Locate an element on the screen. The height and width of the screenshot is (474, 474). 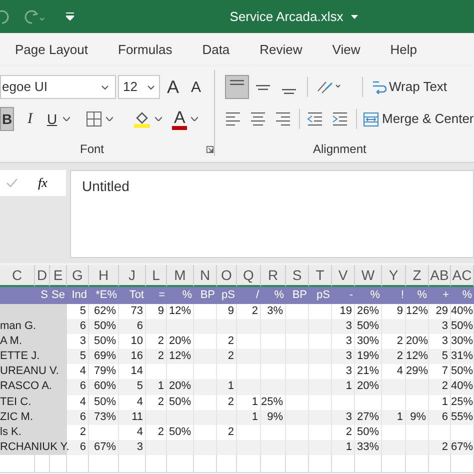
header-cell-text: Ind is located at coordinates (79, 295).